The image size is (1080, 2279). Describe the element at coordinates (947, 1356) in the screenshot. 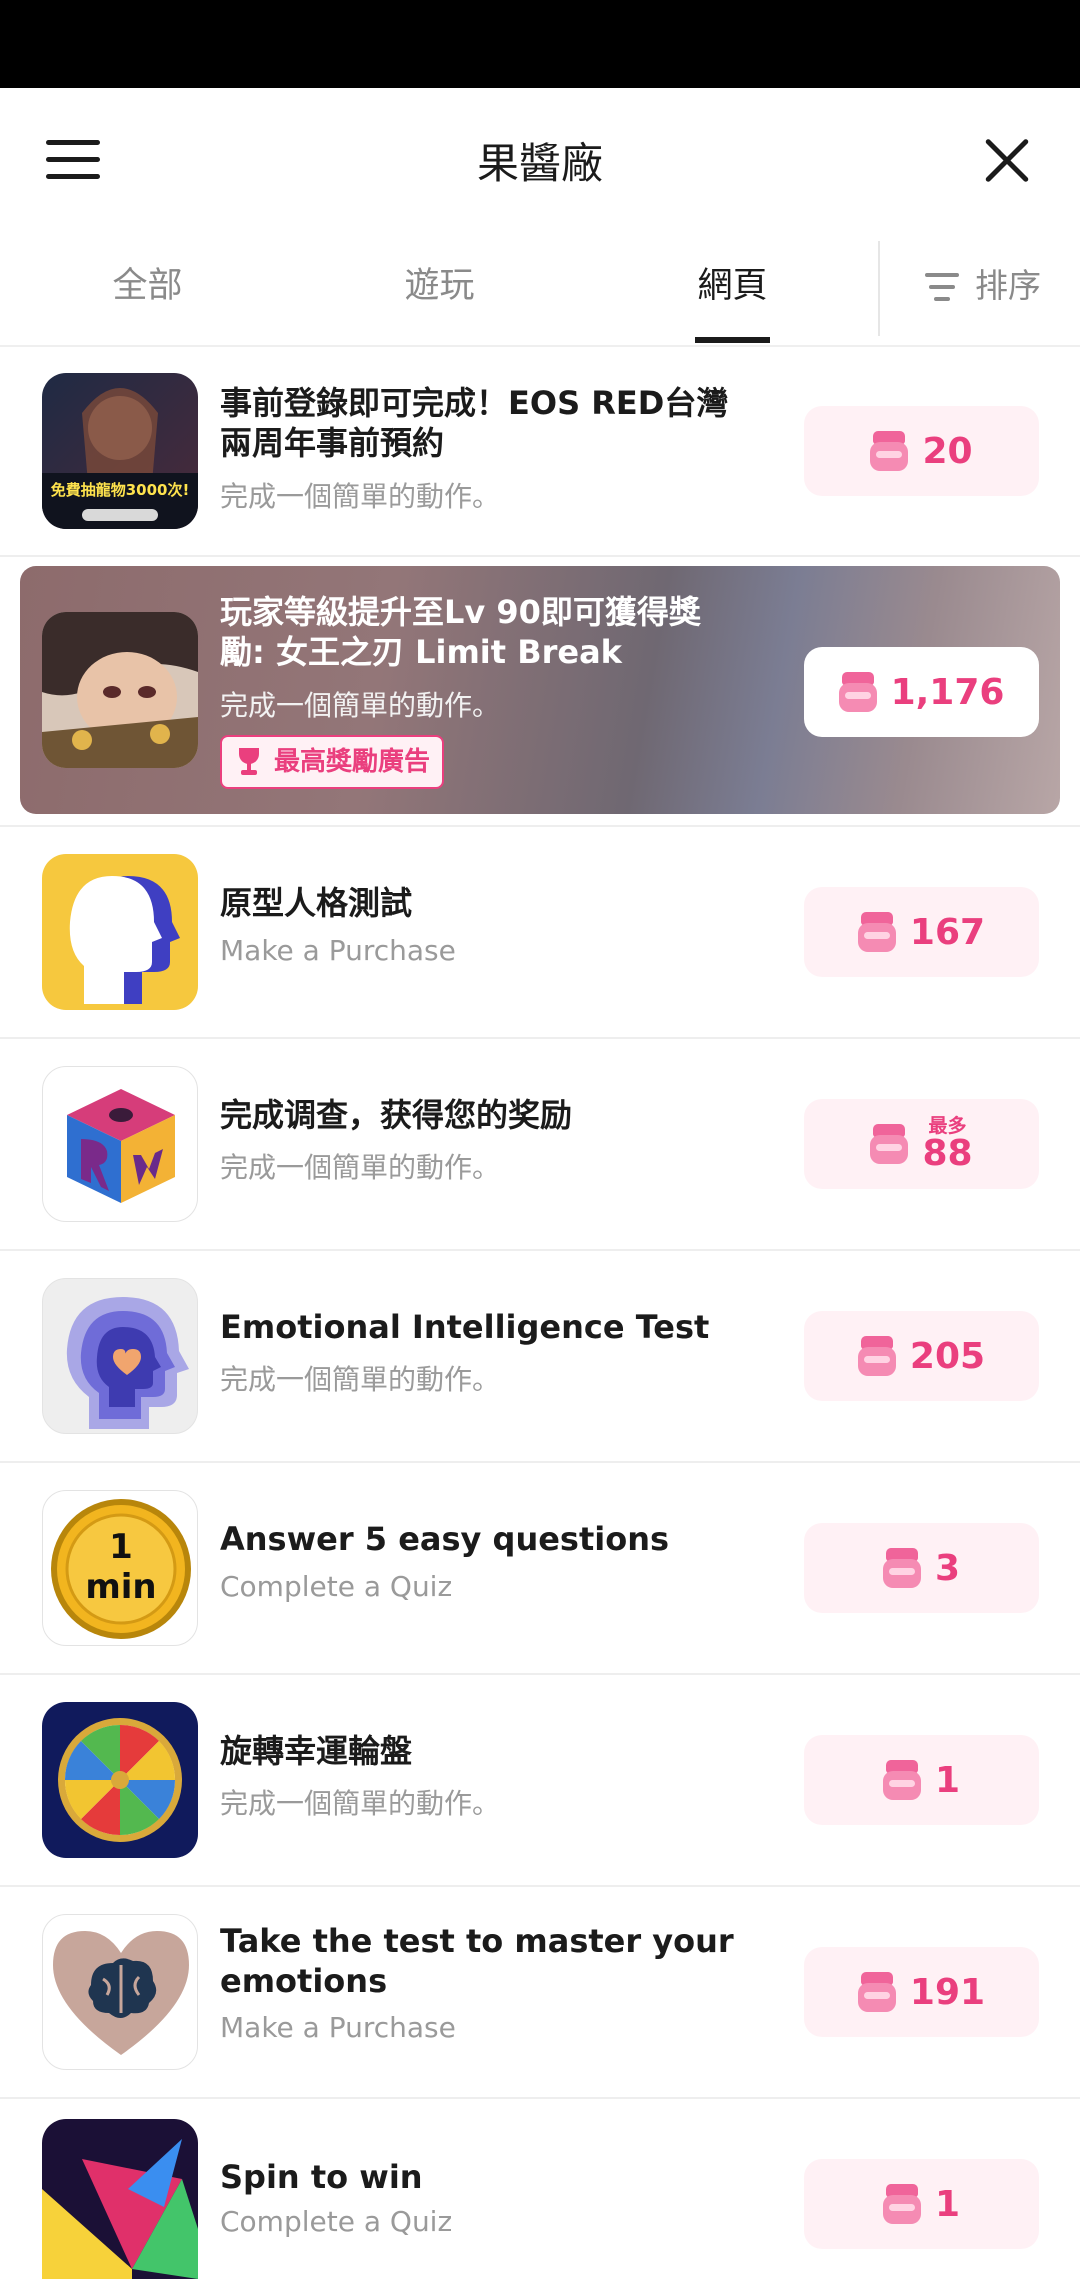

I see `reward-value: 205` at that location.